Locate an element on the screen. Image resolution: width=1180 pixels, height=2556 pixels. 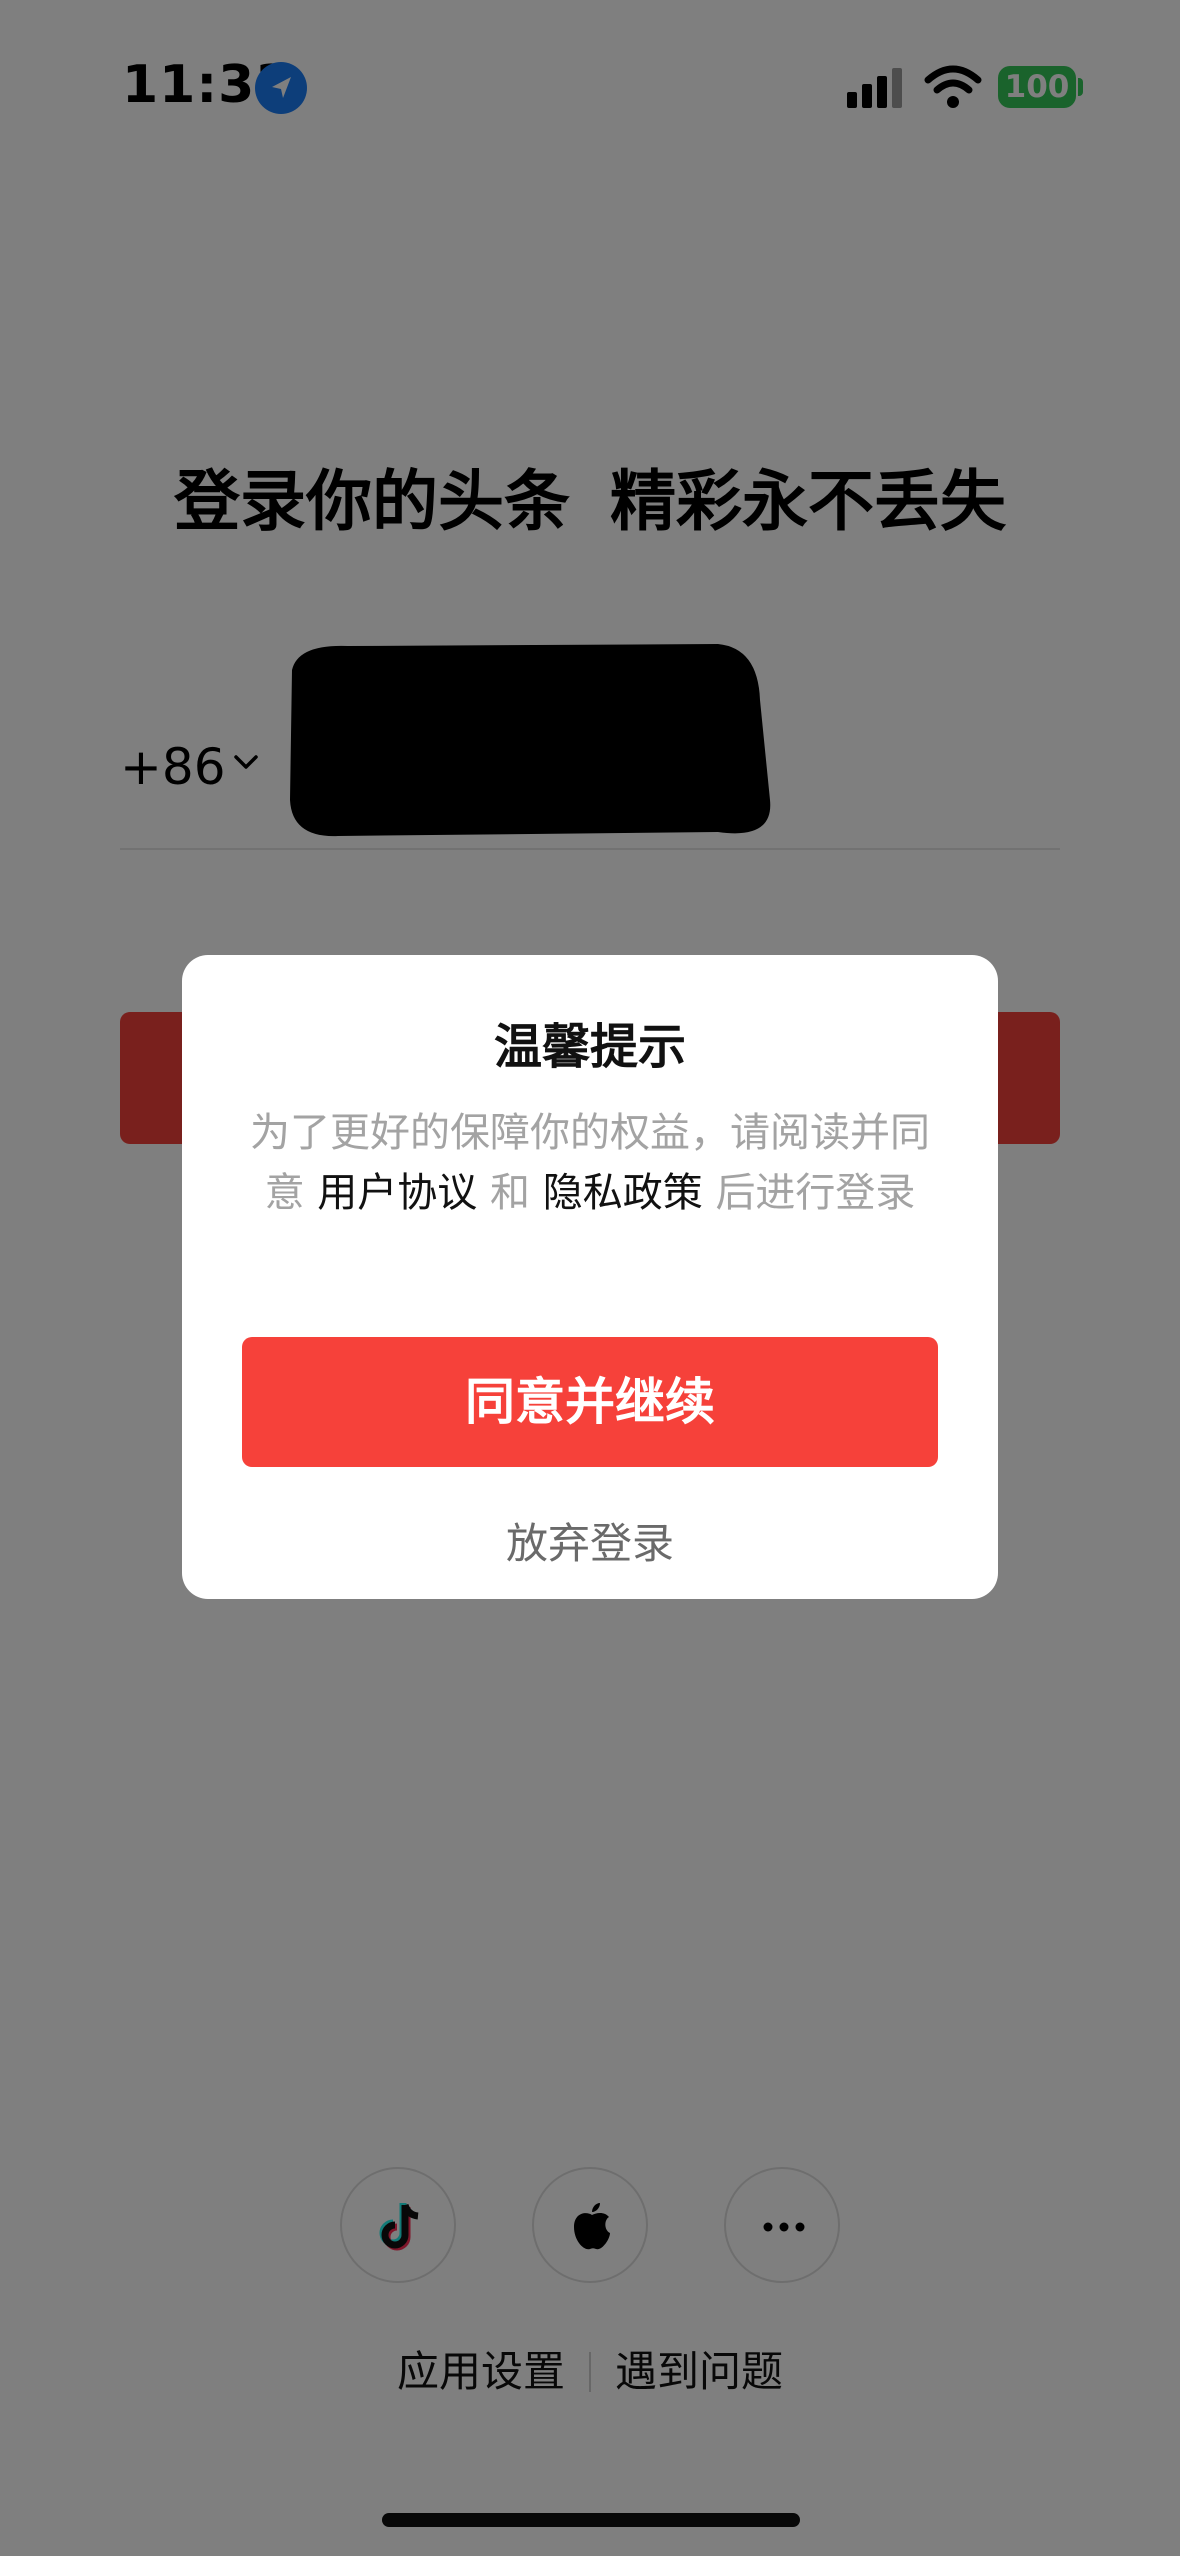
user-agreement-link: 用户协议 is located at coordinates (397, 1193).